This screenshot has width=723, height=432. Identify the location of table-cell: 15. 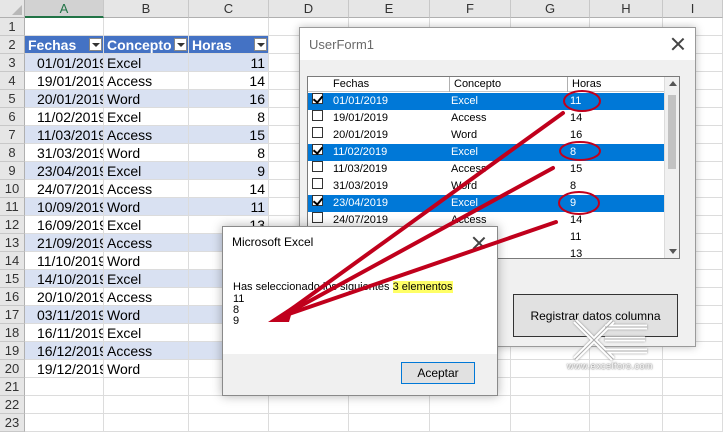
(229, 135).